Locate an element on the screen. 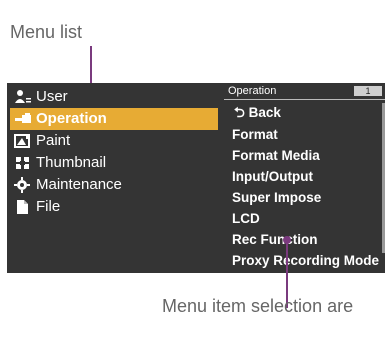 Image resolution: width=385 pixels, height=338 pixels. menu-item-maintenance: Maintenance is located at coordinates (114, 185).